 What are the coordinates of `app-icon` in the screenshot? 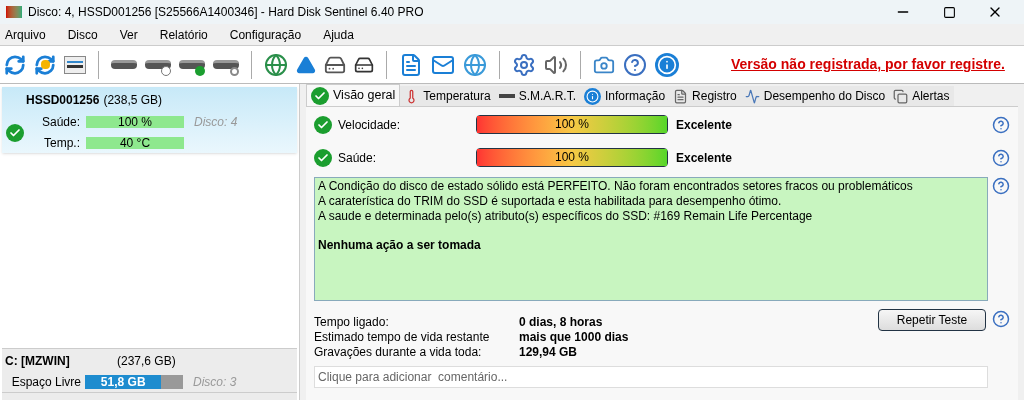 It's located at (14, 12).